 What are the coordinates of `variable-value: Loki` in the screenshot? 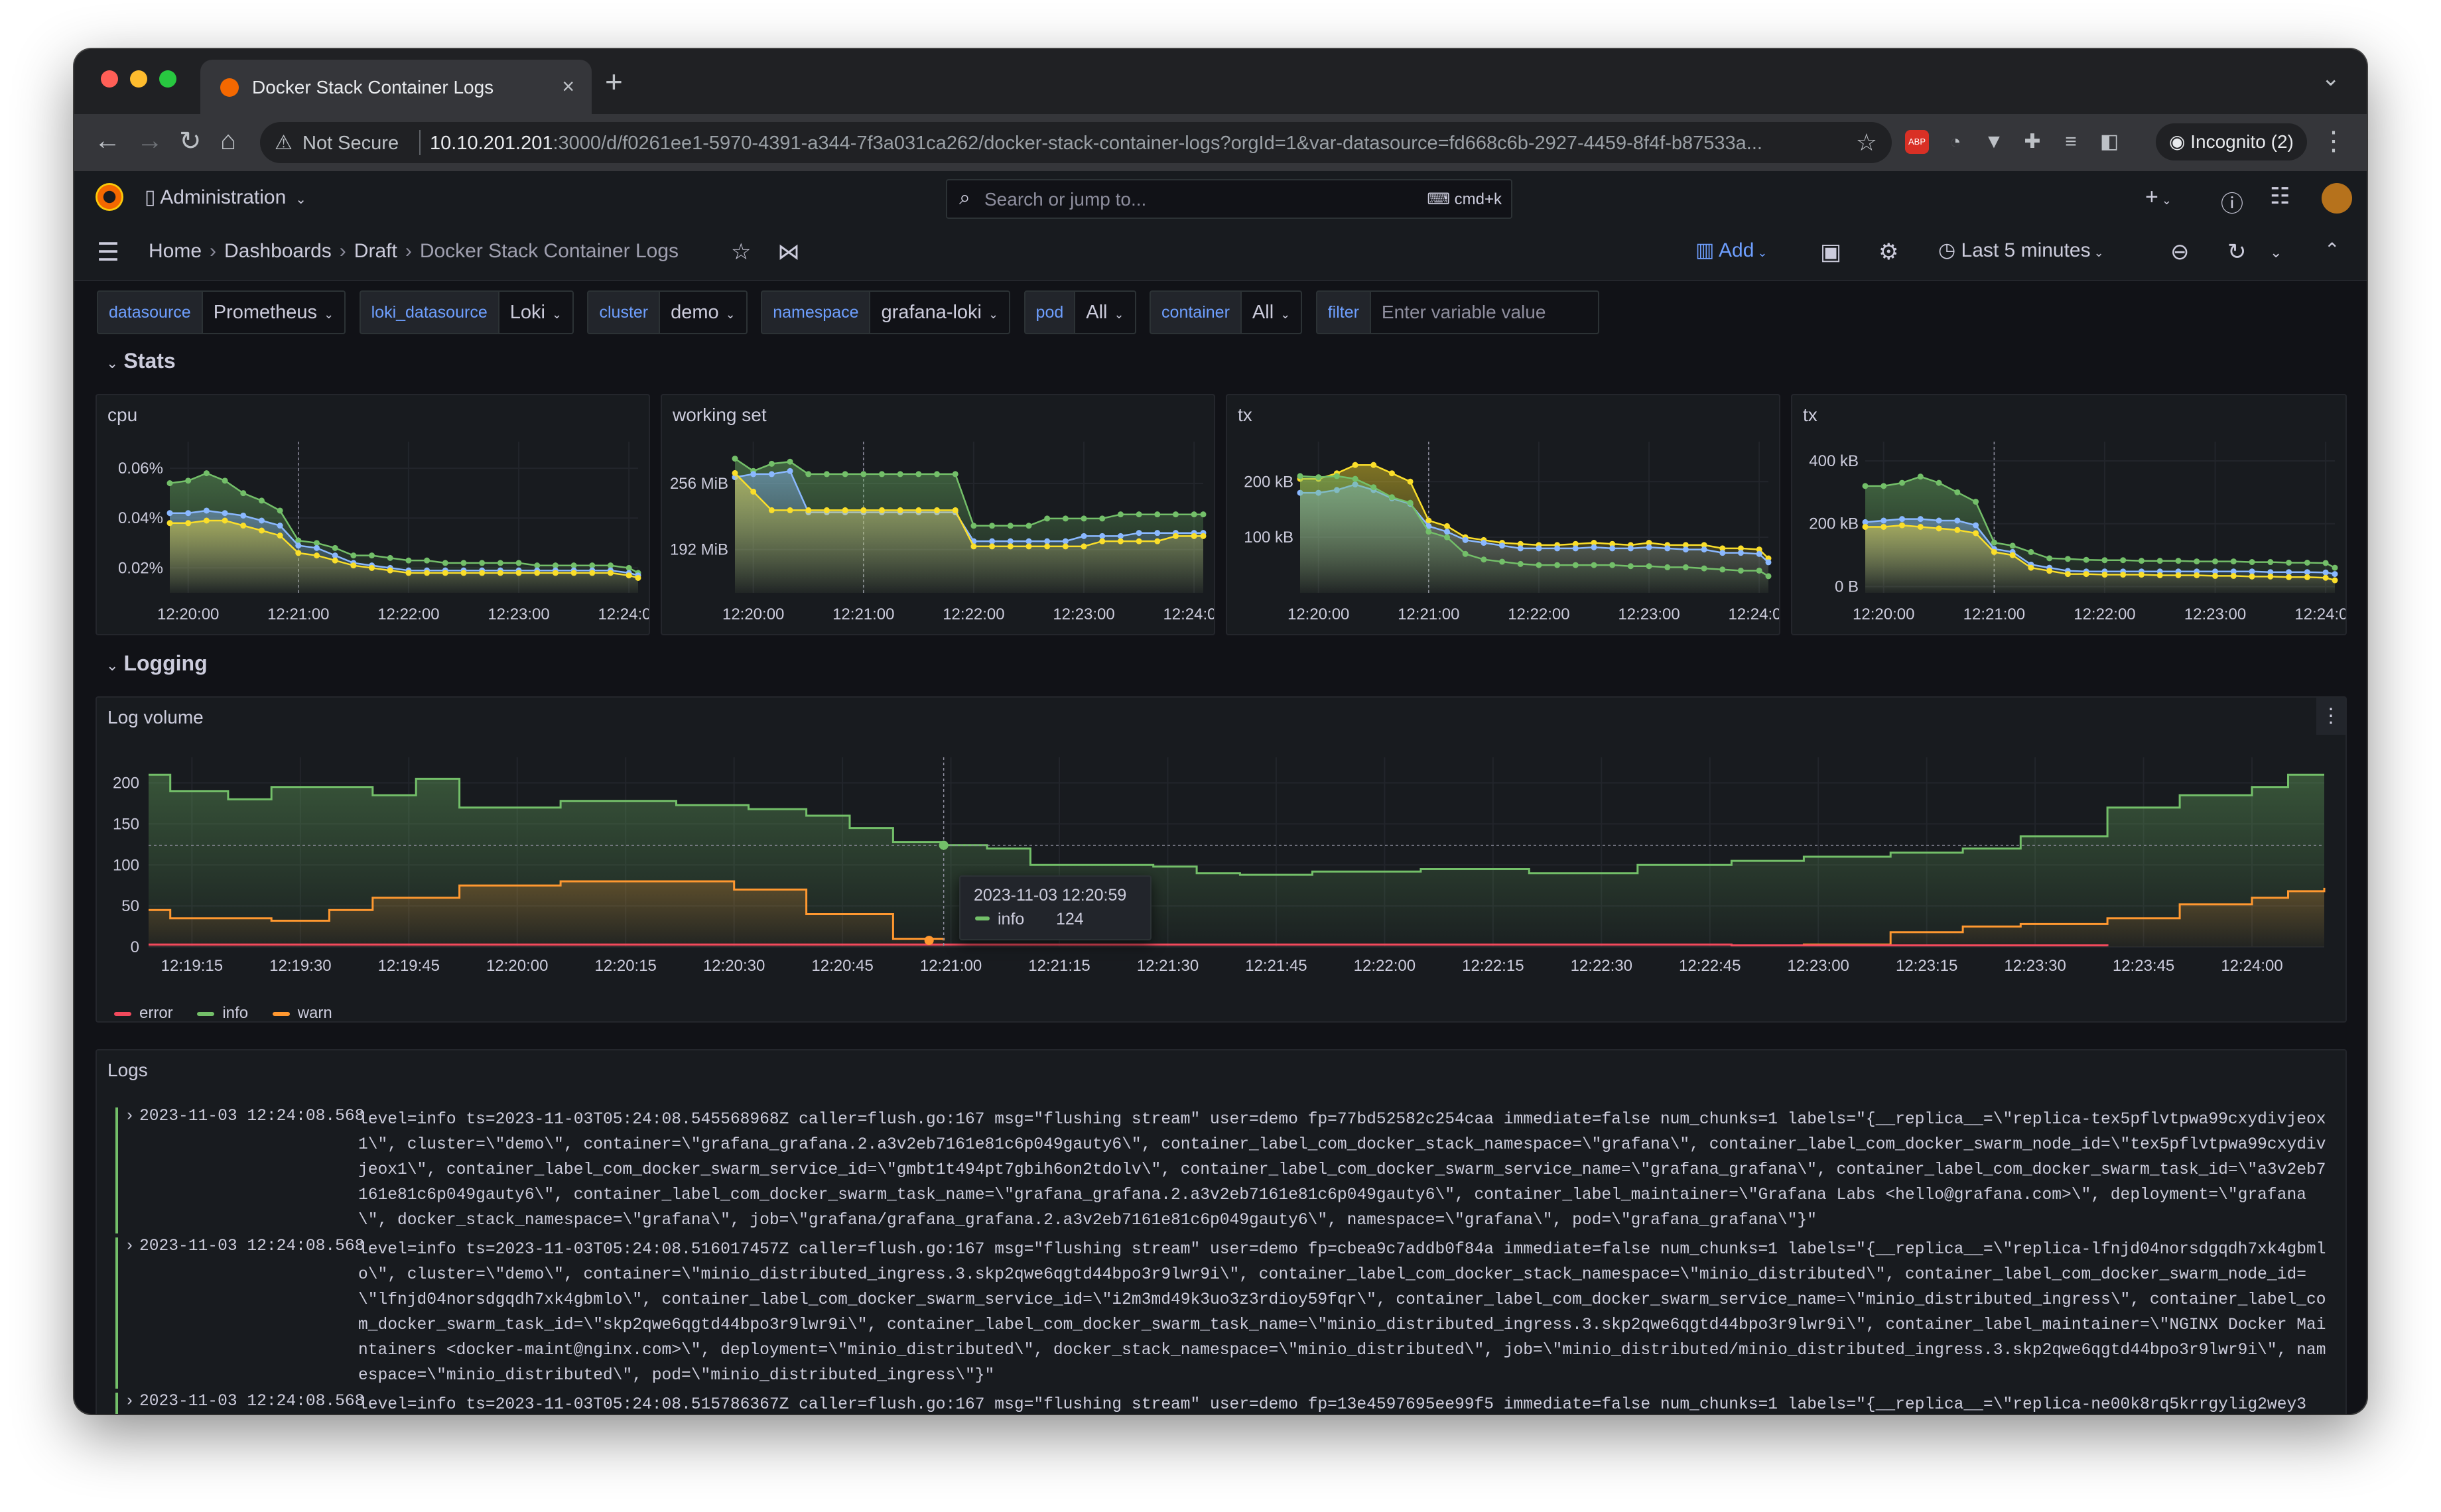 It's located at (527, 312).